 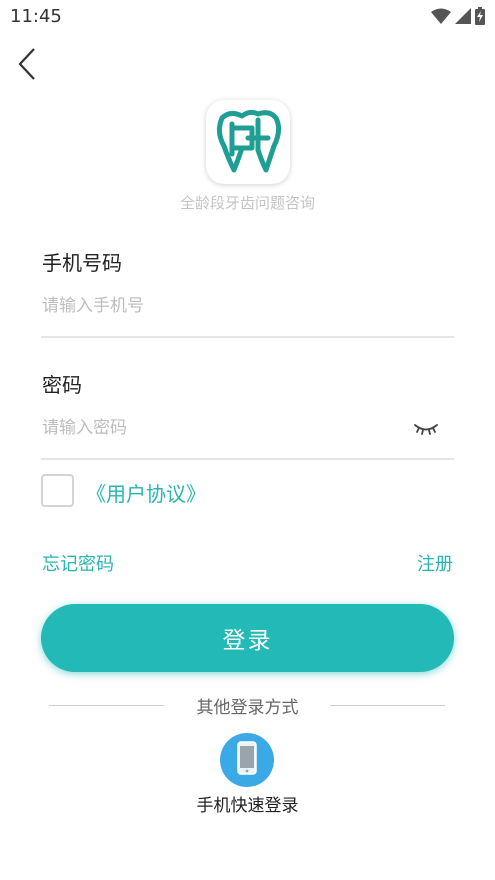 I want to click on chevron-left-icon, so click(x=29, y=67).